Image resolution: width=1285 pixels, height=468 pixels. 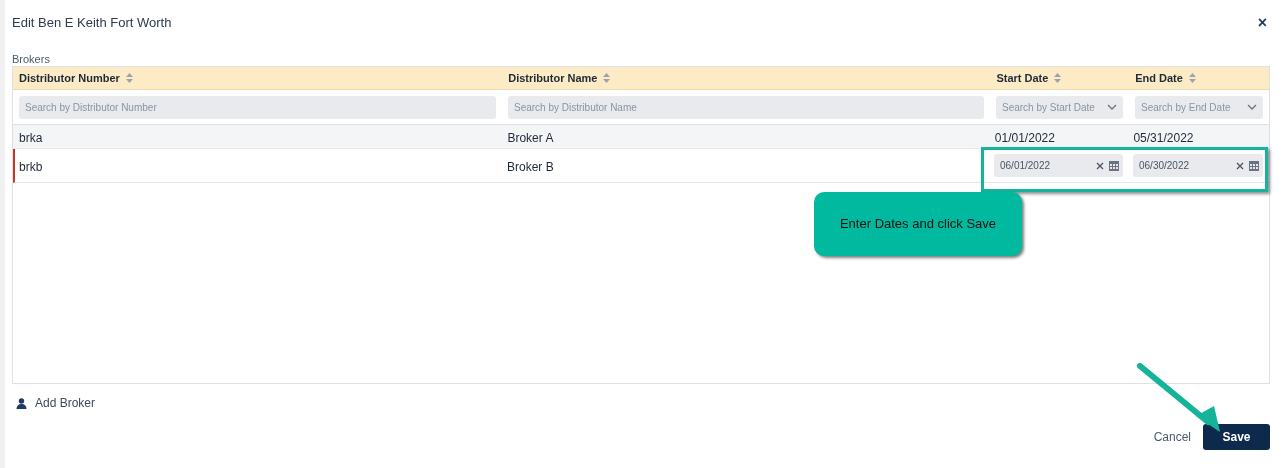 What do you see at coordinates (641, 137) in the screenshot?
I see `table-row: brka Broker A 01/01/2022 05/31/2022` at bounding box center [641, 137].